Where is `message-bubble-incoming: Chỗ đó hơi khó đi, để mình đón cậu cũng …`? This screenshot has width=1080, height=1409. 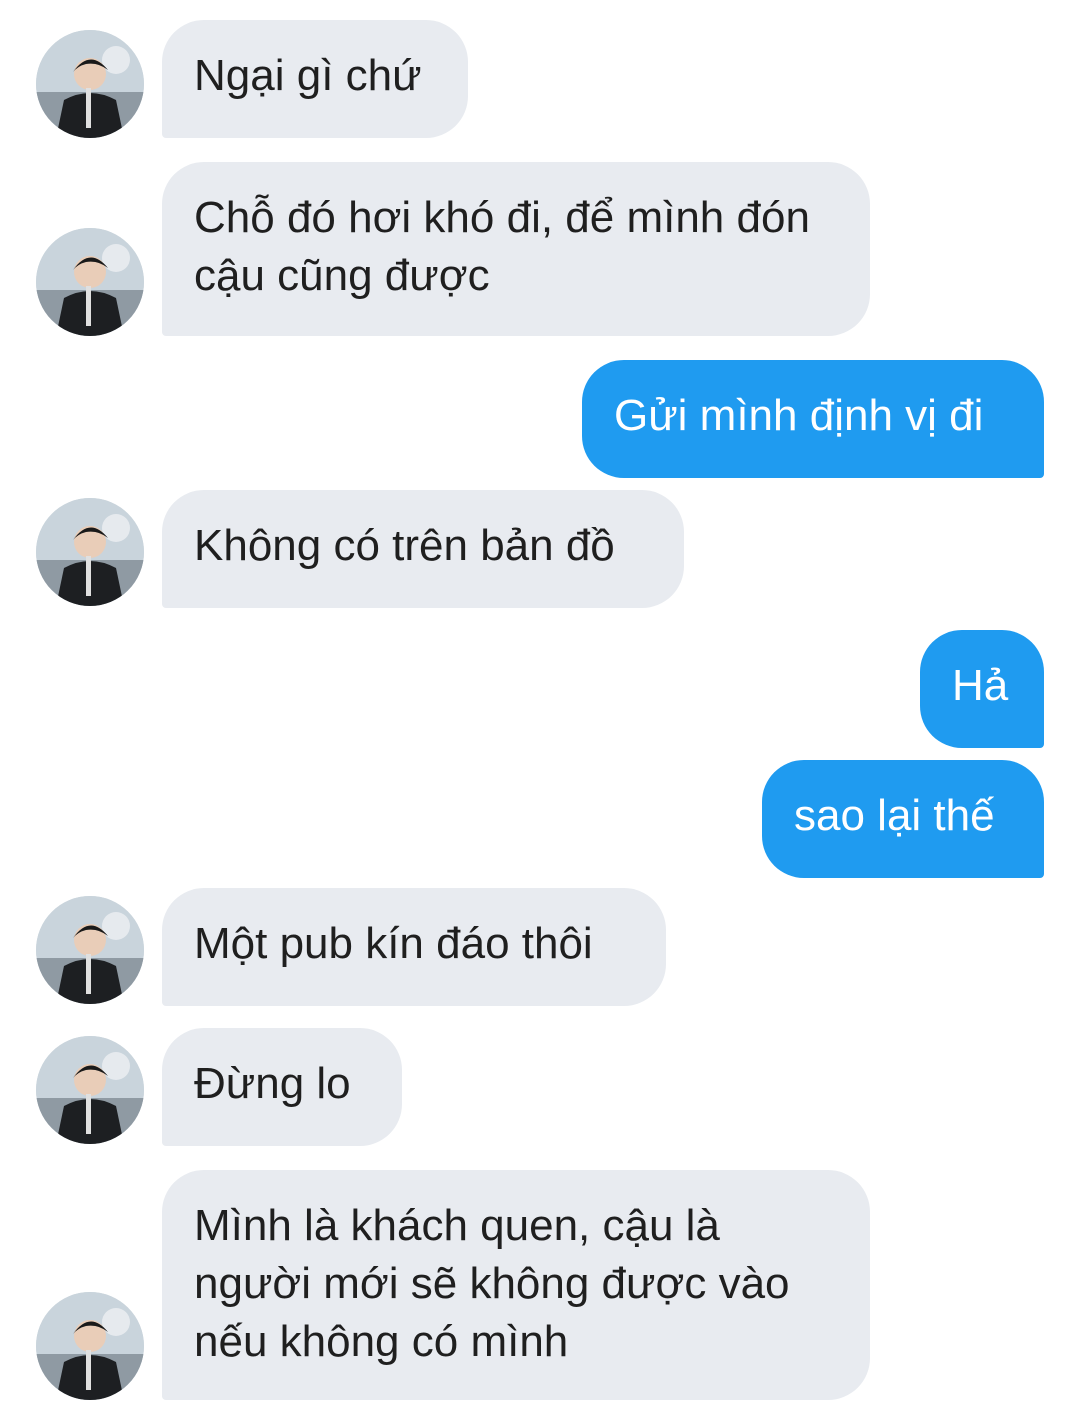
message-bubble-incoming: Chỗ đó hơi khó đi, để mình đón cậu cũng … is located at coordinates (516, 249).